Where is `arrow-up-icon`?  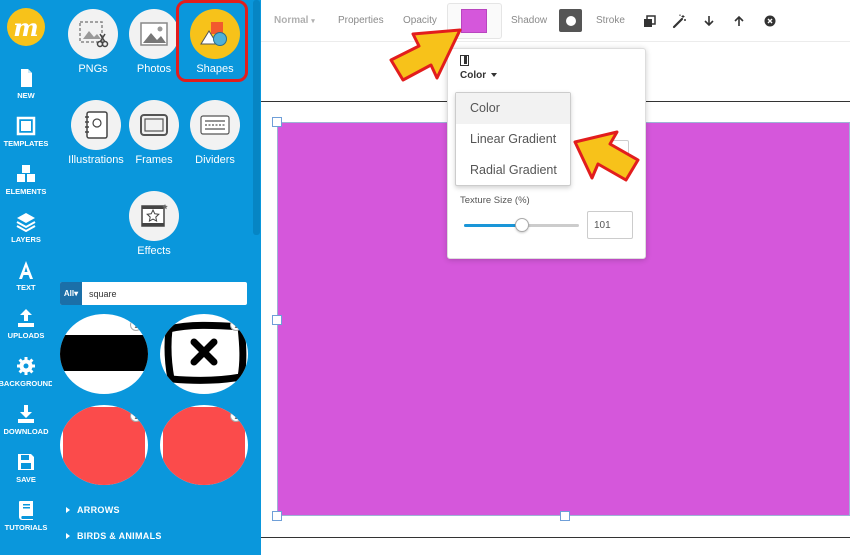 arrow-up-icon is located at coordinates (739, 20).